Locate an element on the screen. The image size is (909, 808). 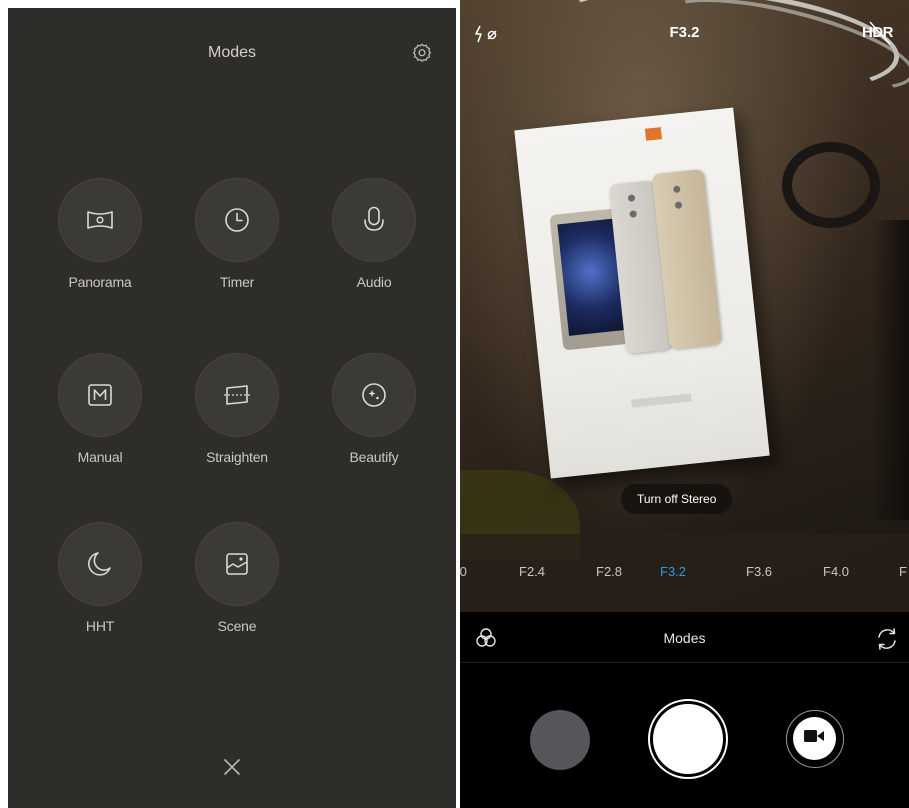
mode-straighten: Straighten is located at coordinates (237, 423).